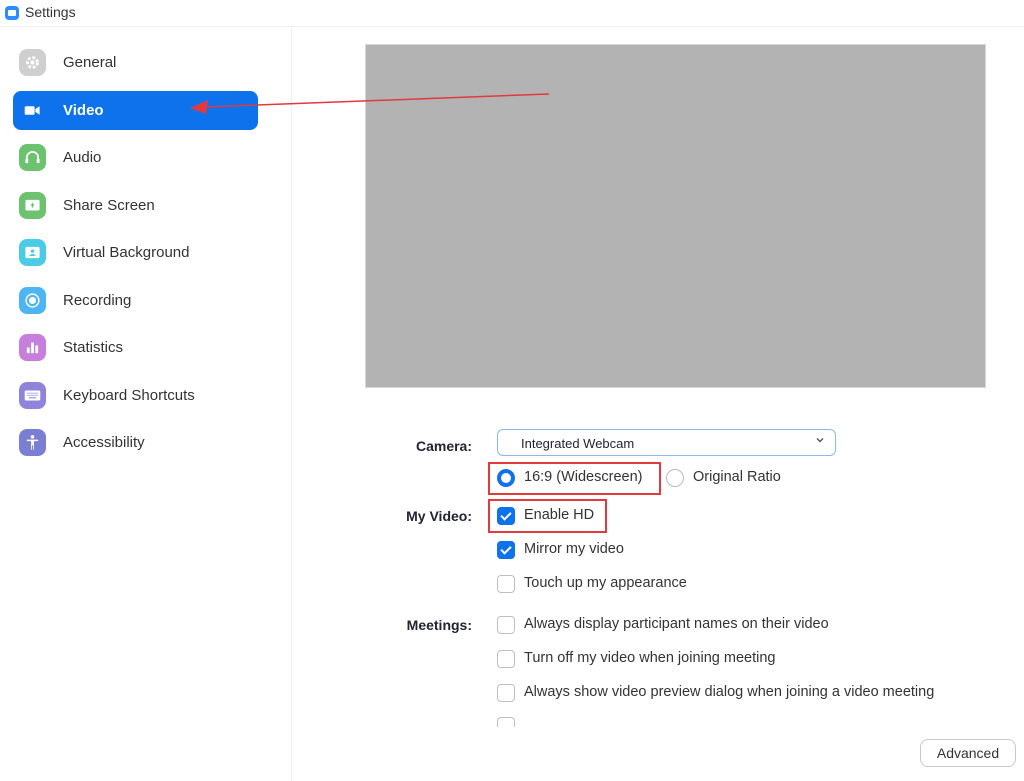  I want to click on sidebar-item-share-screen: Share Screen, so click(135, 205).